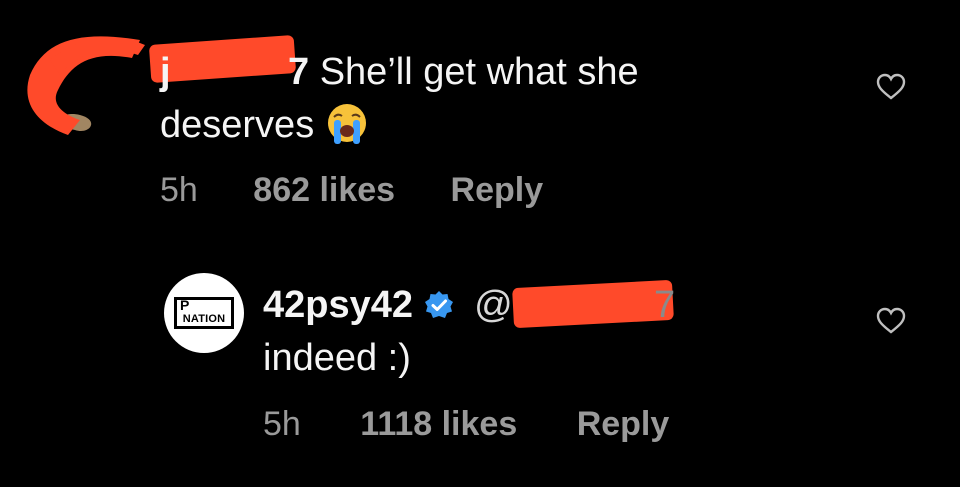 The image size is (960, 487). Describe the element at coordinates (623, 424) in the screenshot. I see `reply-reply-button: Reply` at that location.